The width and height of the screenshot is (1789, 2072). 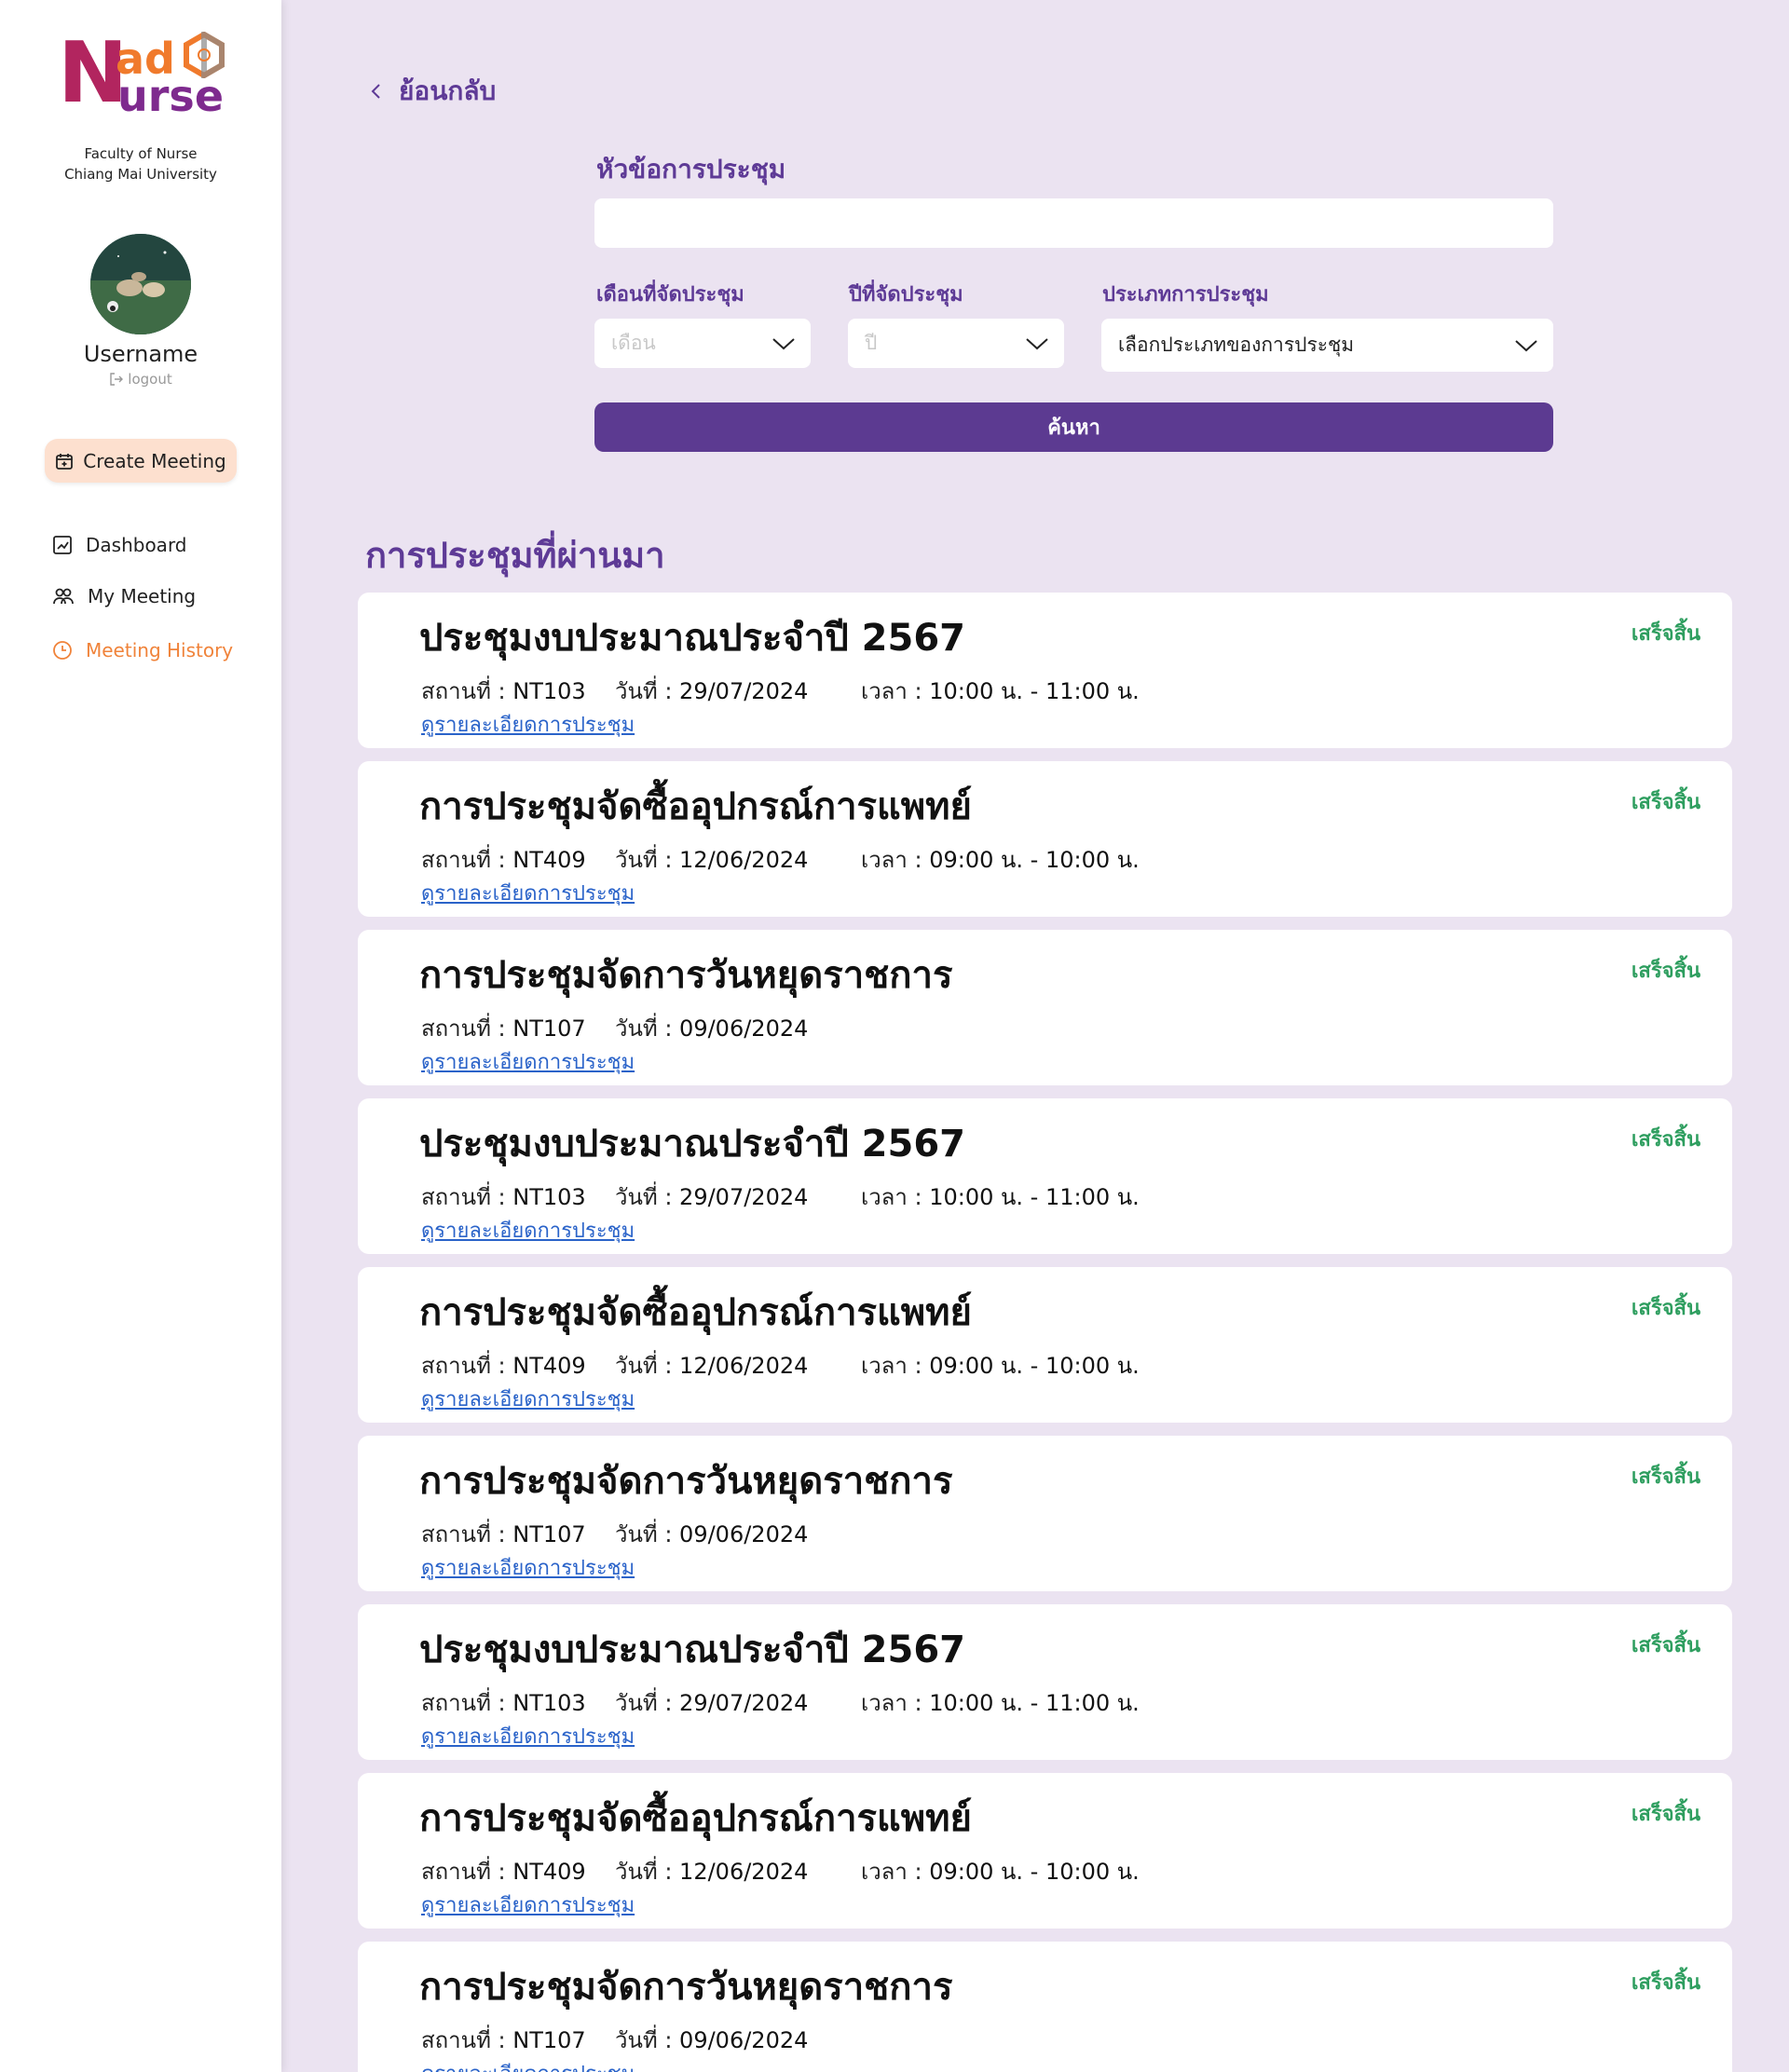 I want to click on year-placeholder: ปี, so click(x=871, y=343).